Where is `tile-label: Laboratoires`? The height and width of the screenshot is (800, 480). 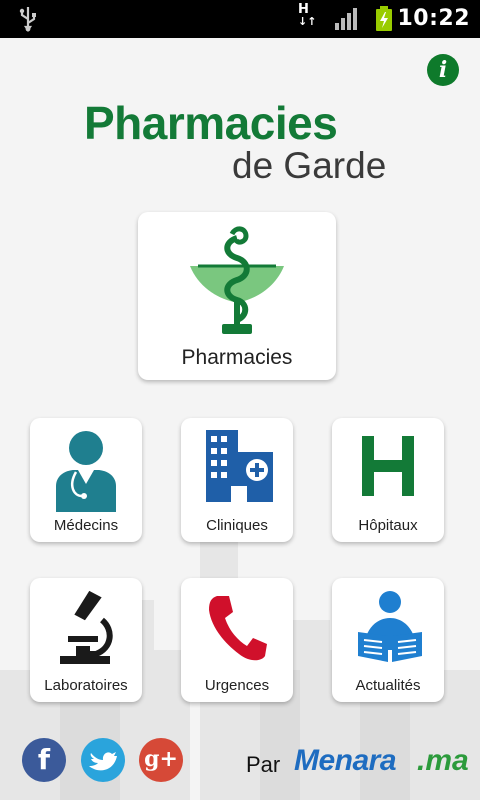
tile-label: Laboratoires is located at coordinates (86, 685).